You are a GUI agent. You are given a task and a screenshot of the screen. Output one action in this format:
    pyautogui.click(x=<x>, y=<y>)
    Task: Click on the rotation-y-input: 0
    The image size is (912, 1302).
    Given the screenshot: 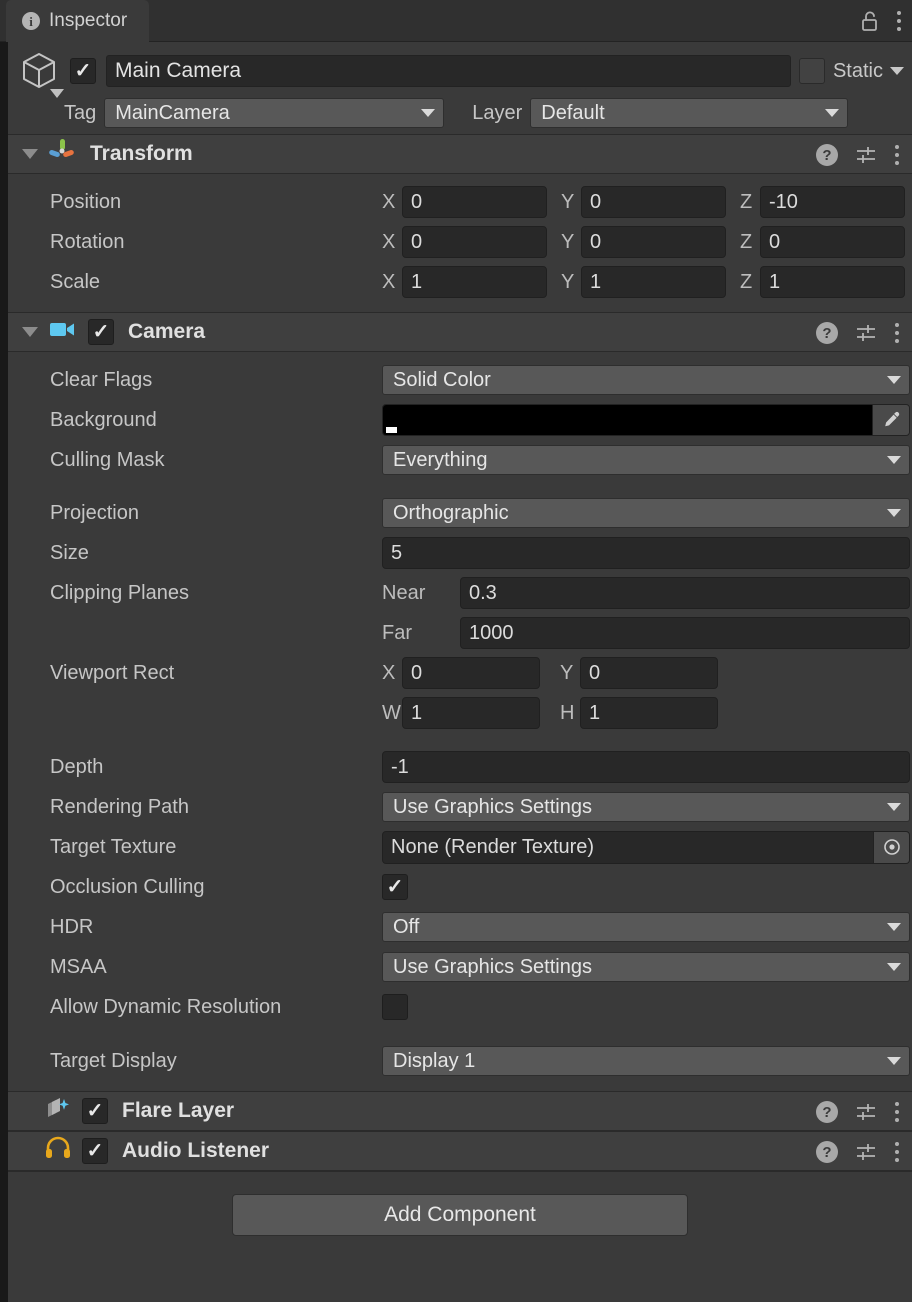 What is the action you would take?
    pyautogui.click(x=653, y=242)
    